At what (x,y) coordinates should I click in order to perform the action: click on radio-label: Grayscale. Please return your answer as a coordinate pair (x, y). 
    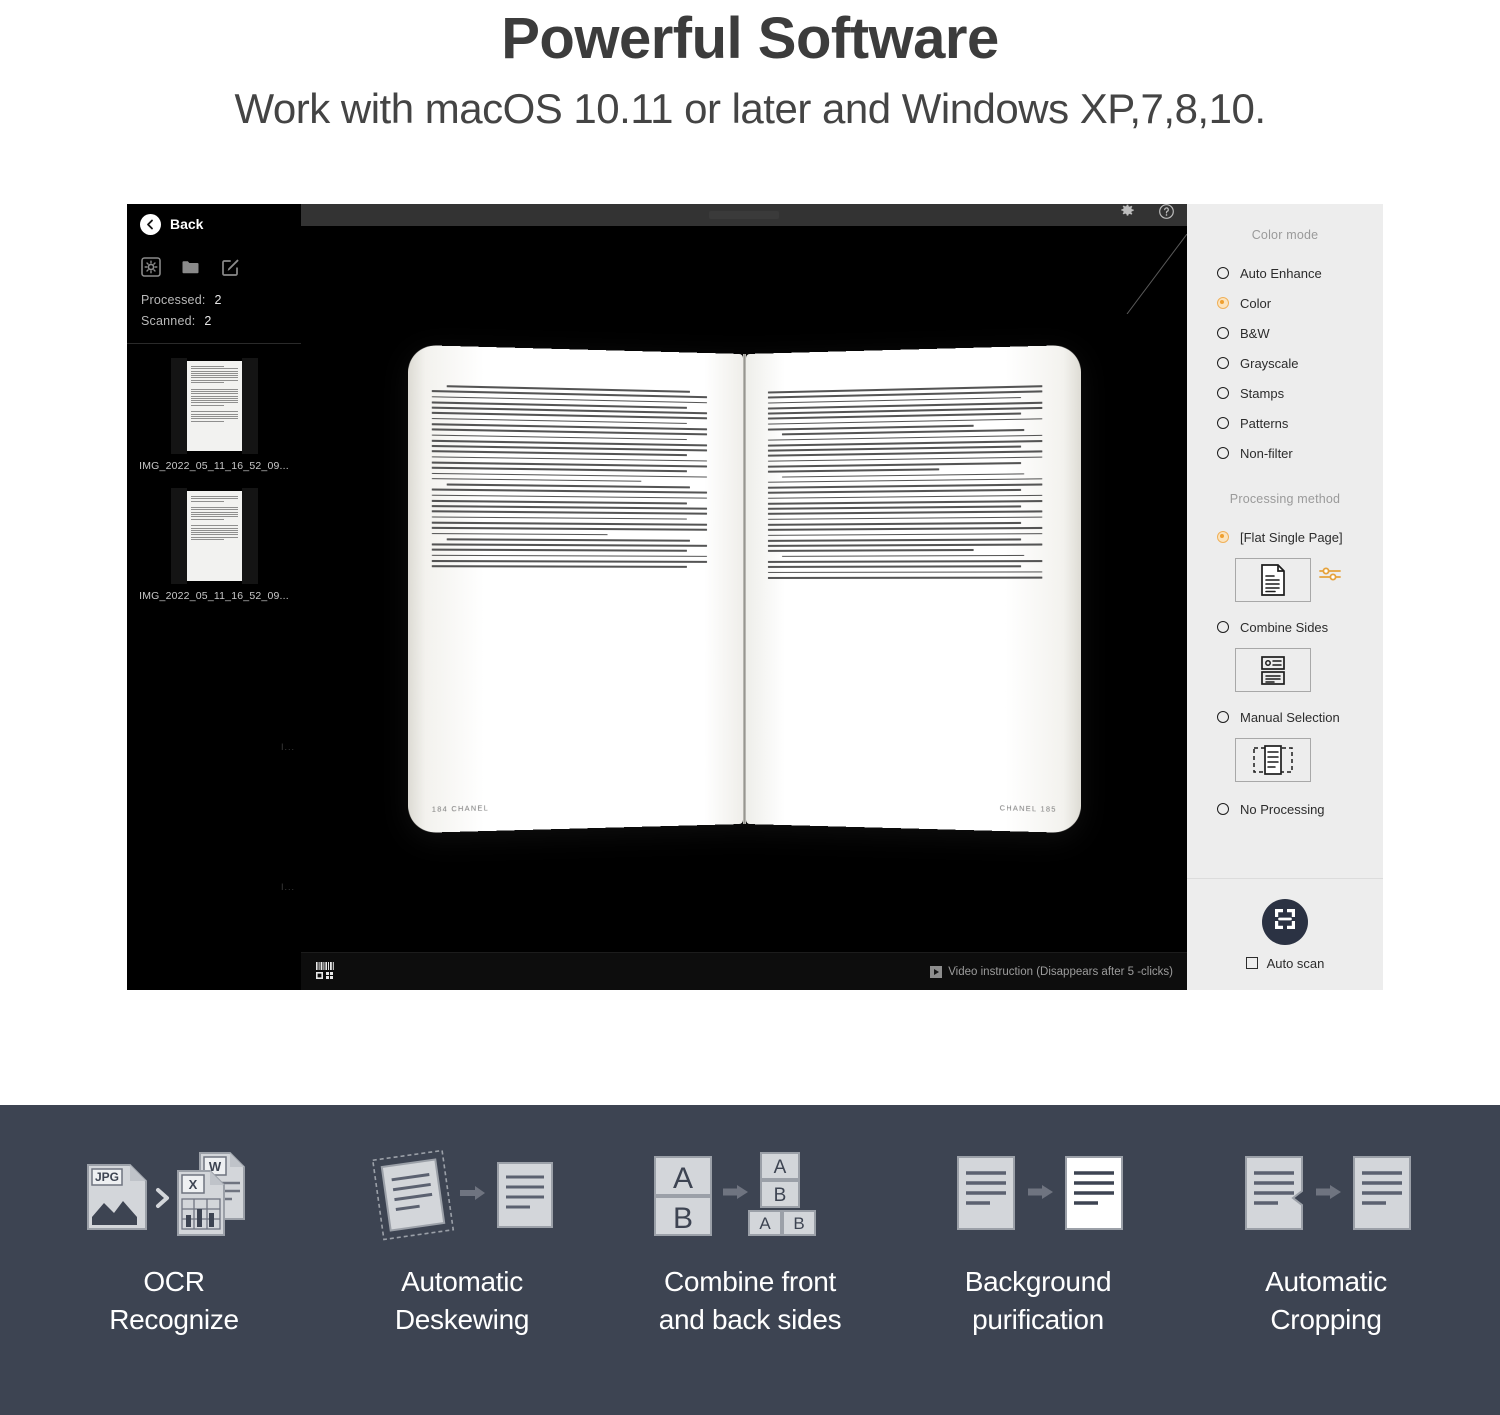
    Looking at the image, I should click on (1269, 363).